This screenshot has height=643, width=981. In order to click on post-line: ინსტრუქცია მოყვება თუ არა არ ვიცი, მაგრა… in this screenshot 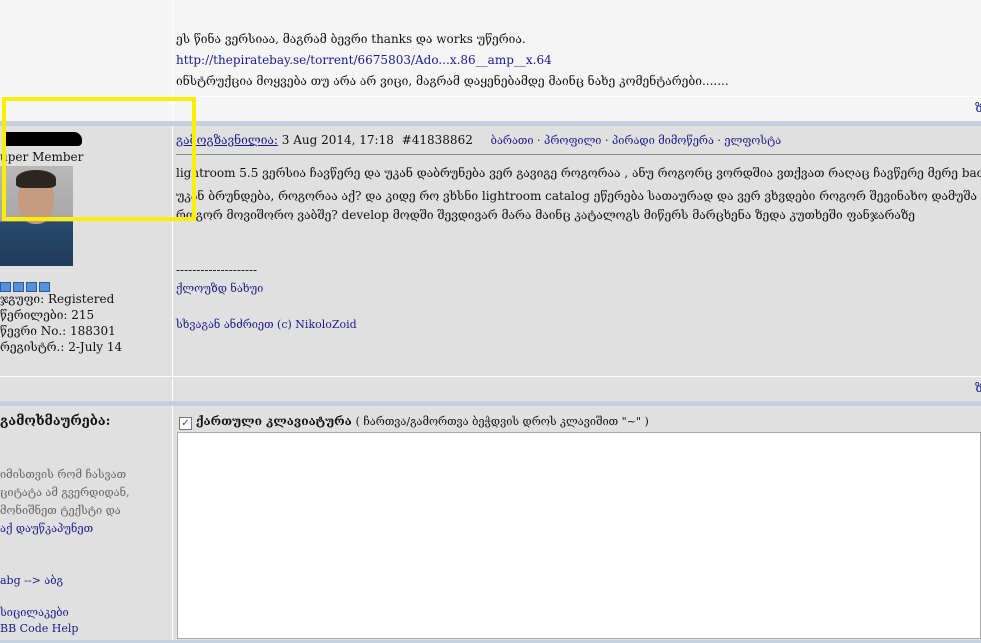, I will do `click(452, 81)`.